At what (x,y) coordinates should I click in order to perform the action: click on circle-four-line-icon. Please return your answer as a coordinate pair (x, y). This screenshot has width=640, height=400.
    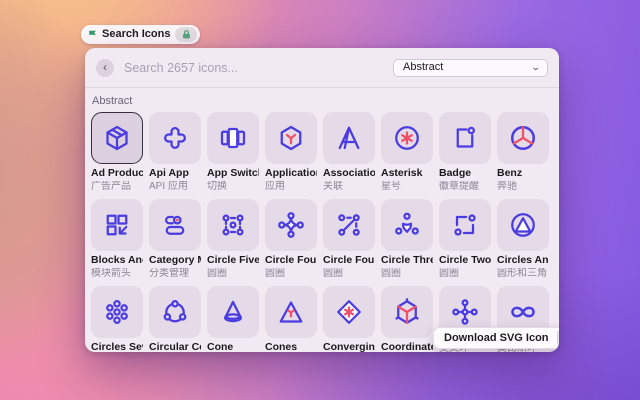
    Looking at the image, I should click on (349, 225).